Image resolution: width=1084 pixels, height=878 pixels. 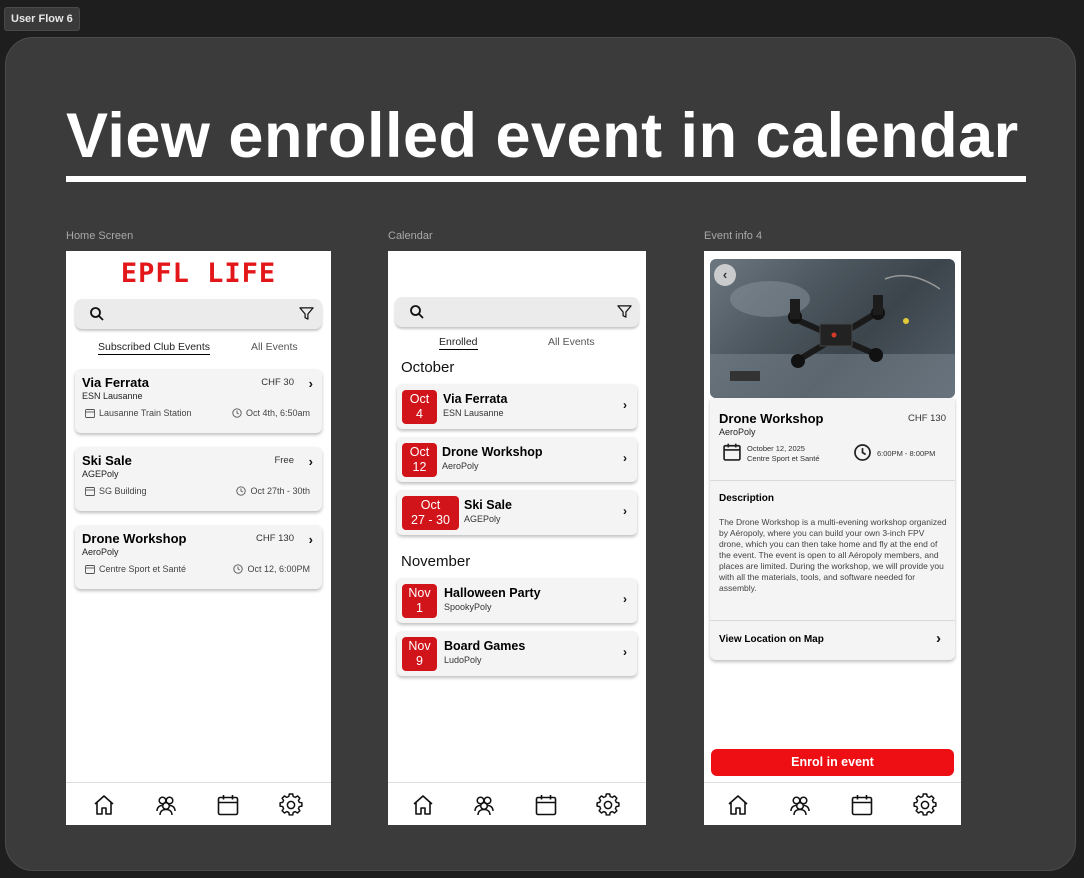 I want to click on view-location-on-map-link: View Location on Map, so click(x=771, y=639).